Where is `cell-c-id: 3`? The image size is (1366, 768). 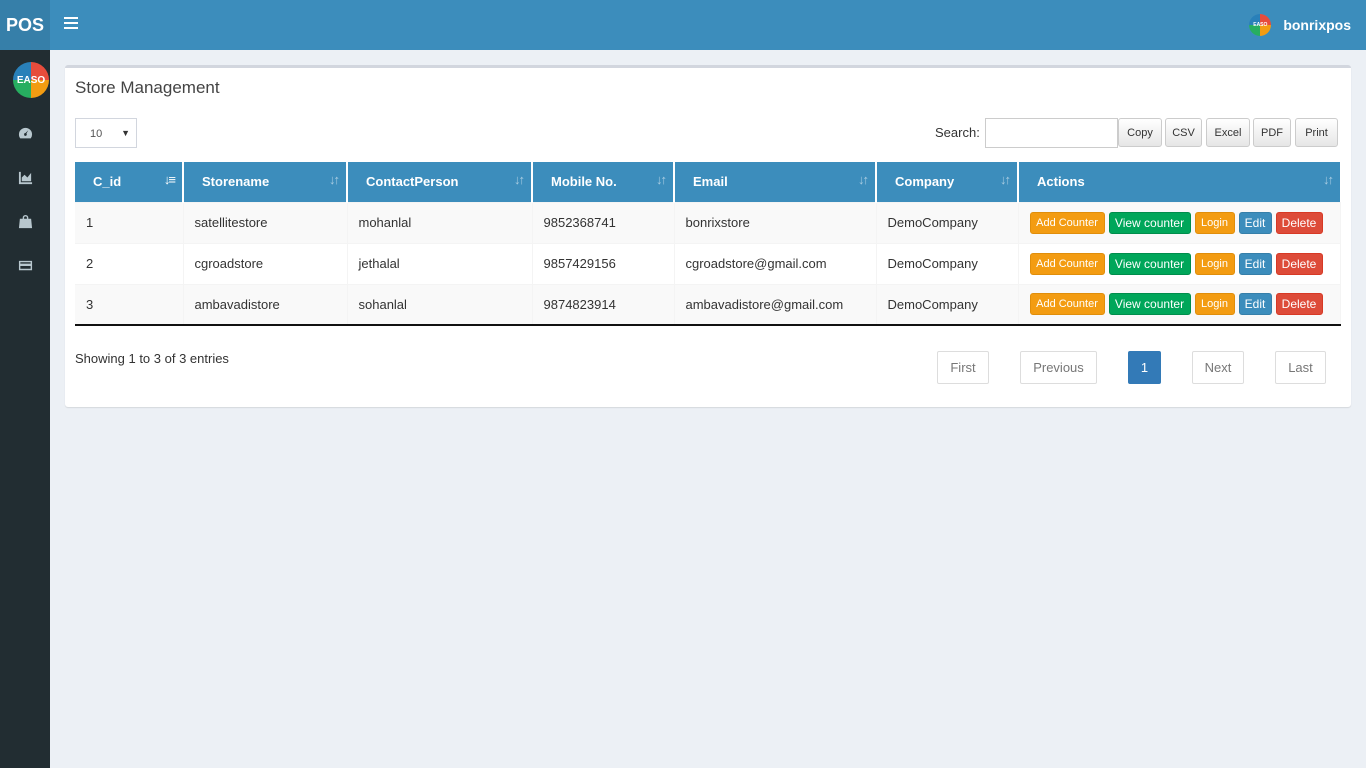 cell-c-id: 3 is located at coordinates (129, 304).